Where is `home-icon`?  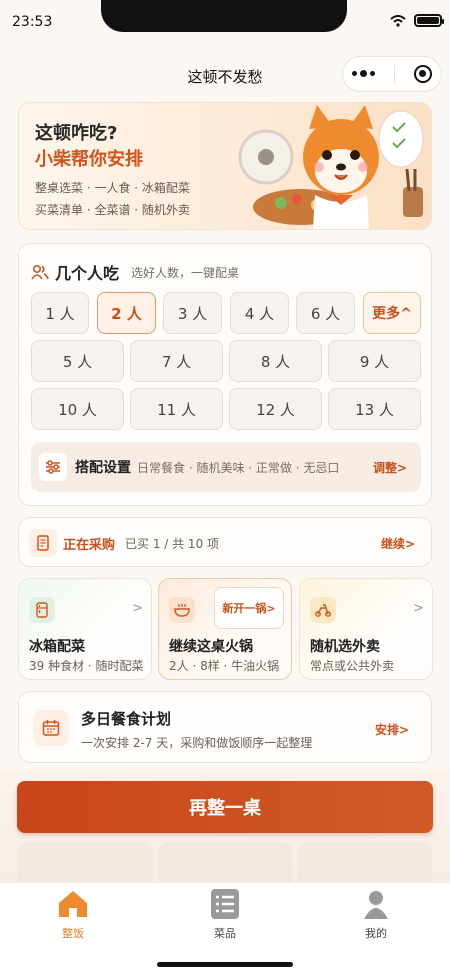 home-icon is located at coordinates (73, 904).